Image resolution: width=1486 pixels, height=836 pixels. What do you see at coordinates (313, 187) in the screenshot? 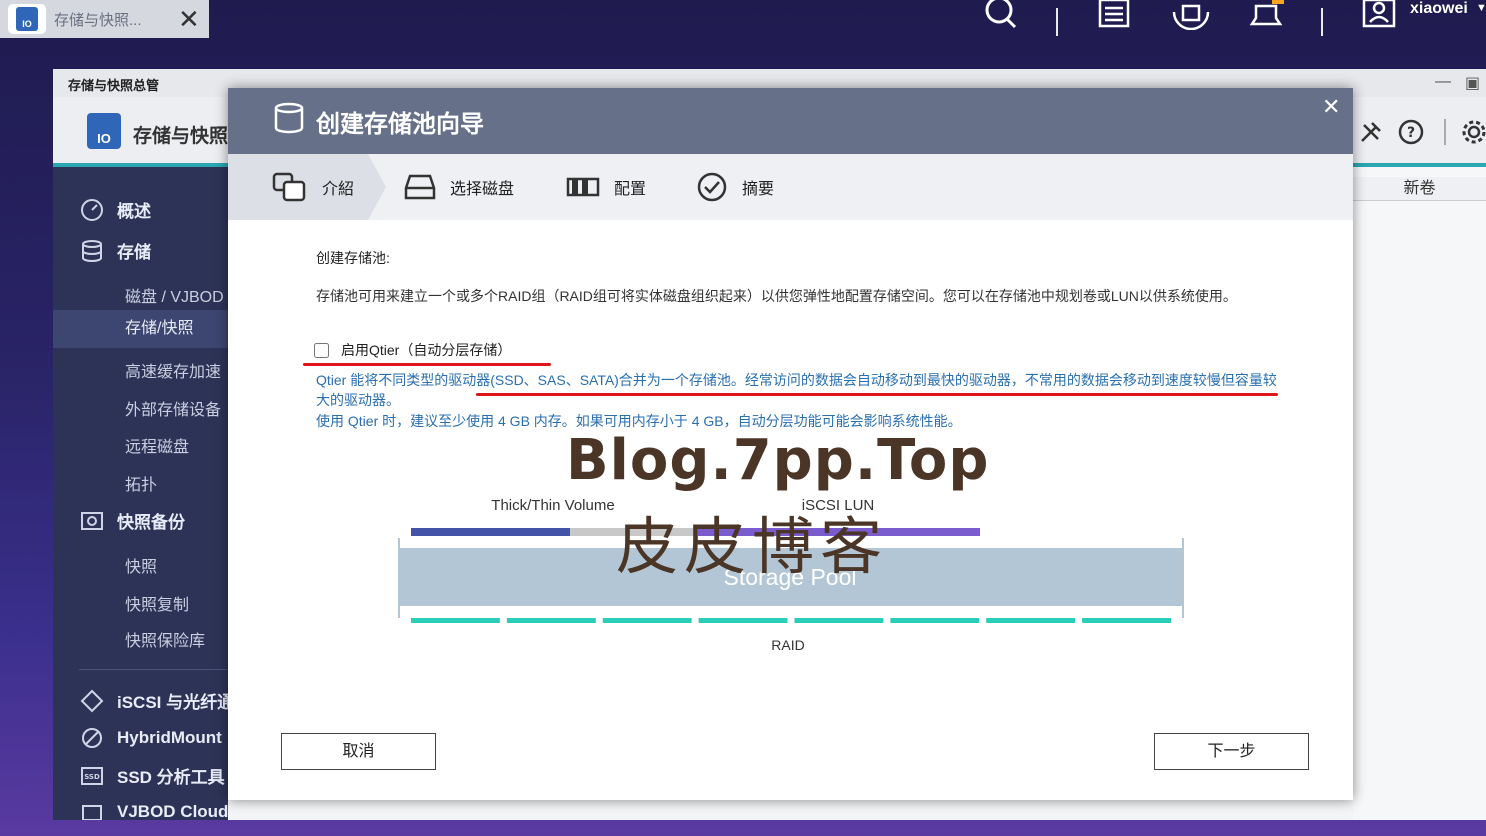
I see `step-intro: 介紹` at bounding box center [313, 187].